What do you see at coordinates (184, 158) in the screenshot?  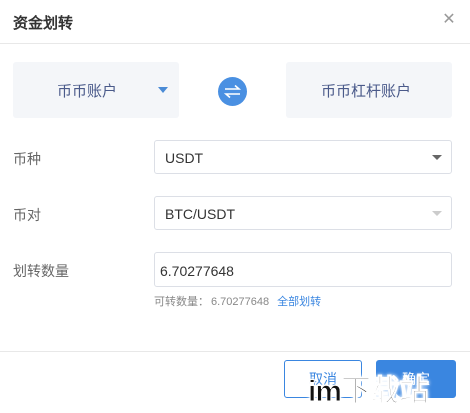 I see `currency-value: USDT` at bounding box center [184, 158].